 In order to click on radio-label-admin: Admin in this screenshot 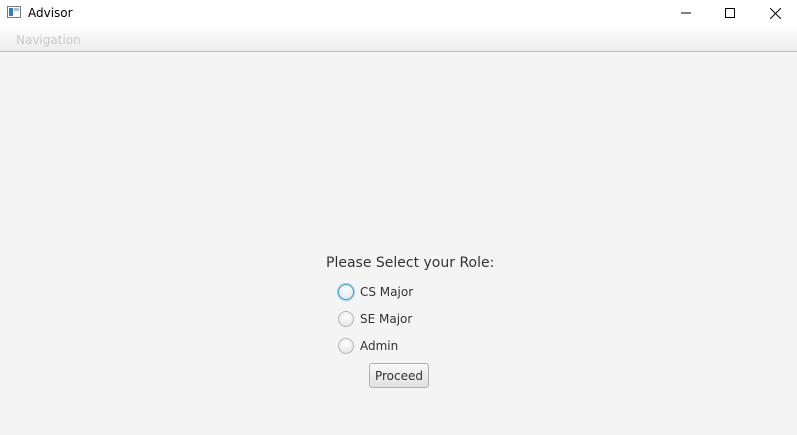, I will do `click(379, 346)`.